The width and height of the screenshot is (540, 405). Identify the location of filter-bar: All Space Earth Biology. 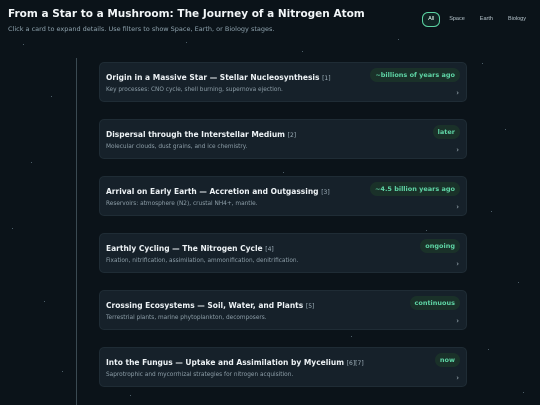
(477, 19).